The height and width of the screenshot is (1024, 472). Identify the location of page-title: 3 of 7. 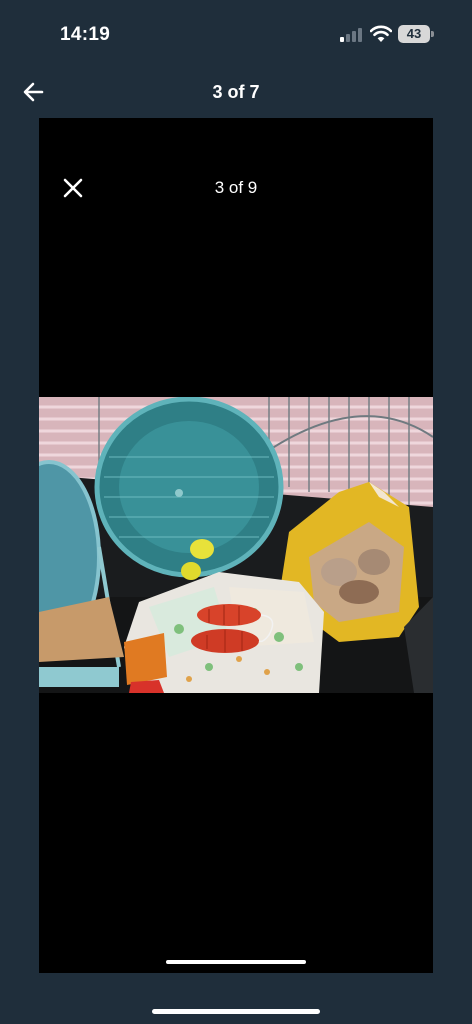
(236, 92).